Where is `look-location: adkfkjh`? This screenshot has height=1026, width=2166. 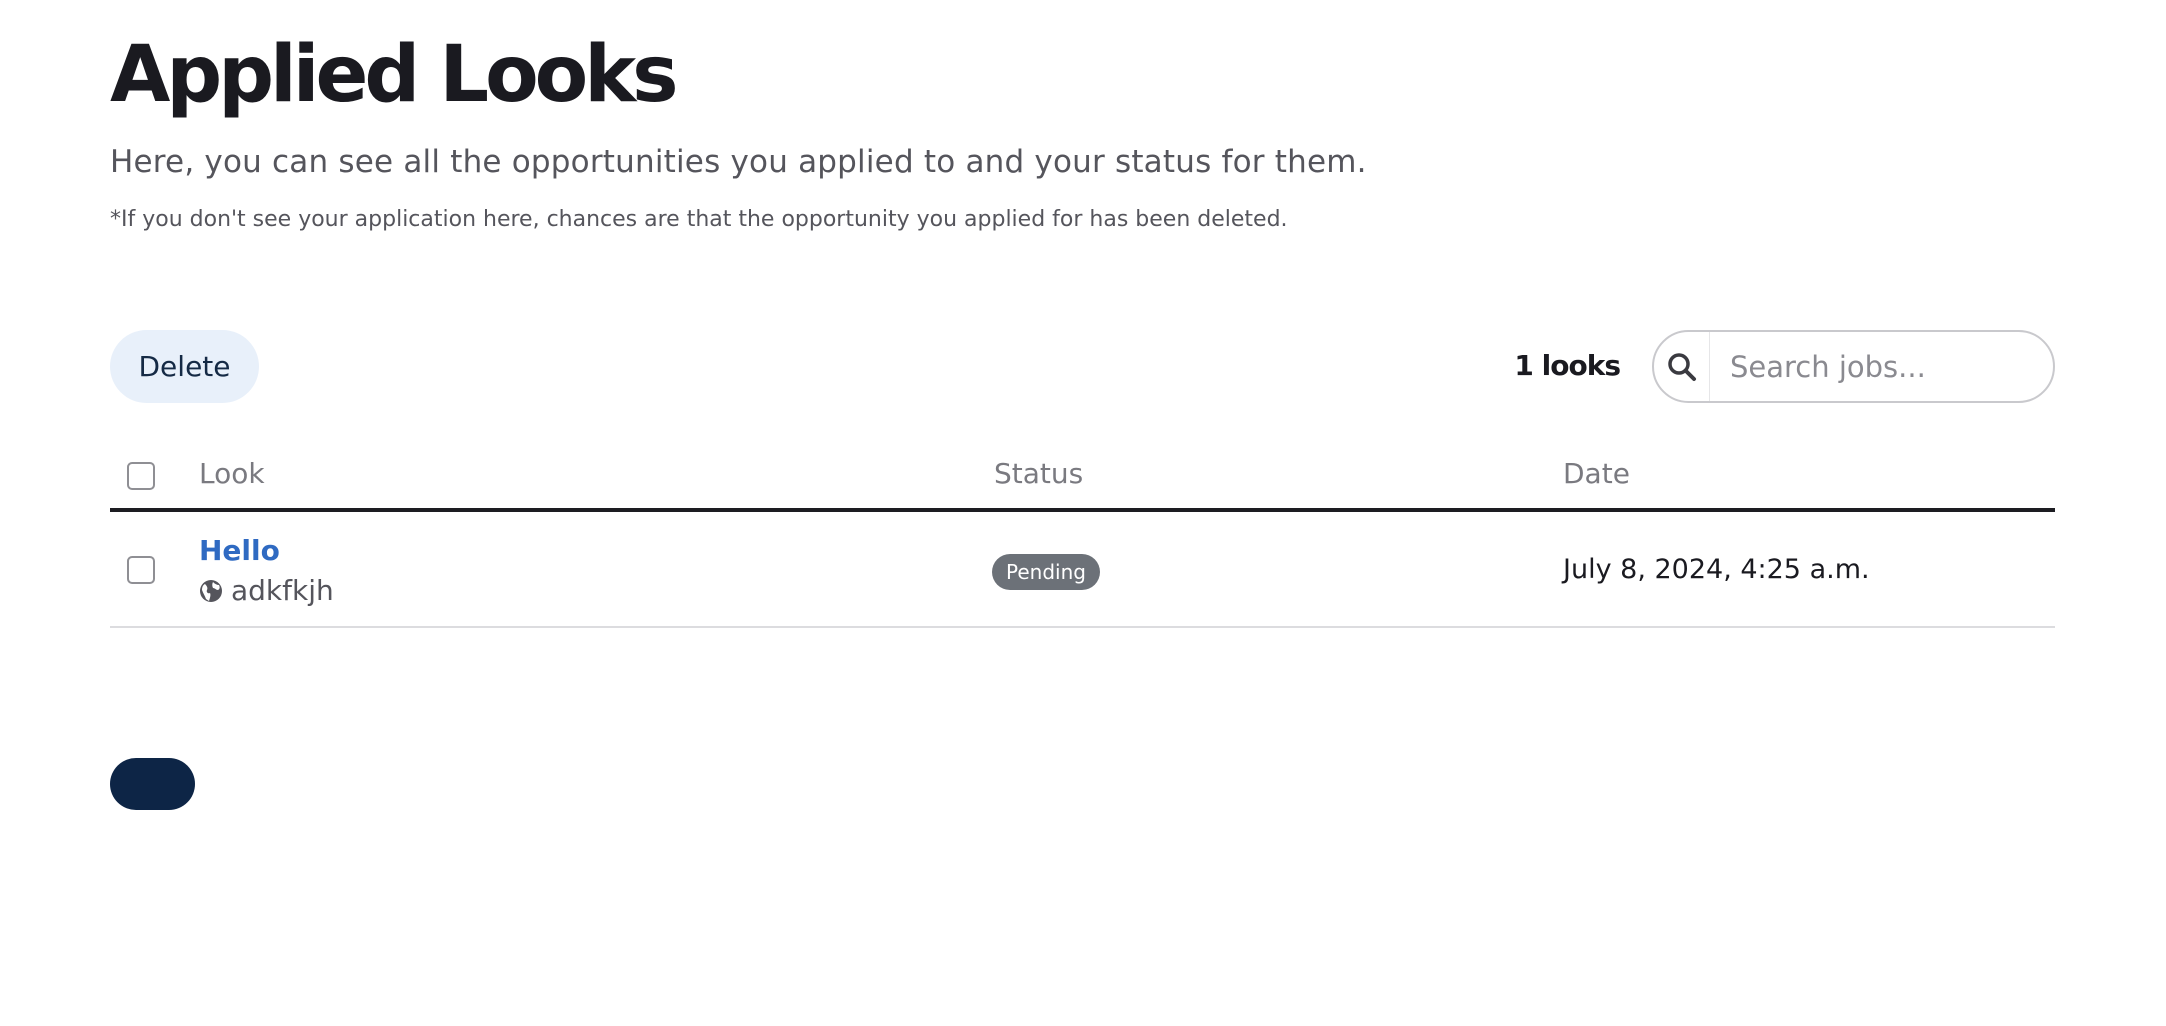 look-location: adkfkjh is located at coordinates (266, 591).